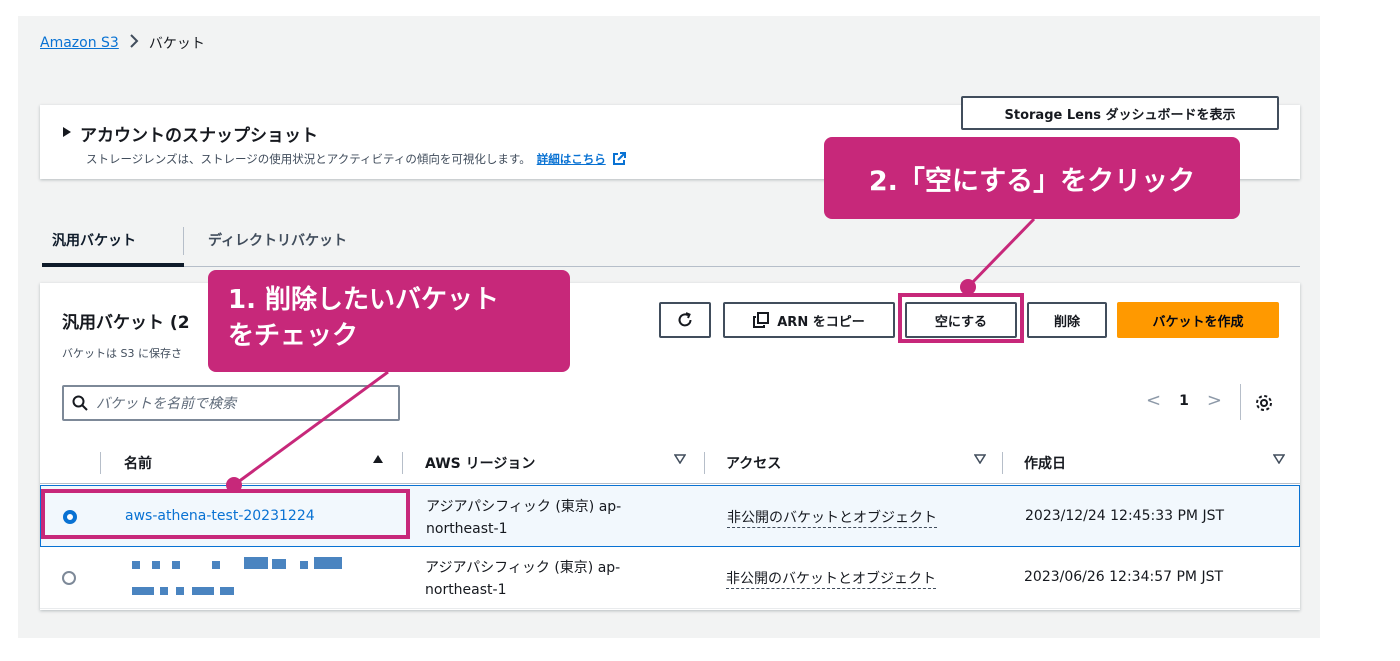 The height and width of the screenshot is (661, 1400). Describe the element at coordinates (571, 159) in the screenshot. I see `details-link: 詳細はこちら` at that location.